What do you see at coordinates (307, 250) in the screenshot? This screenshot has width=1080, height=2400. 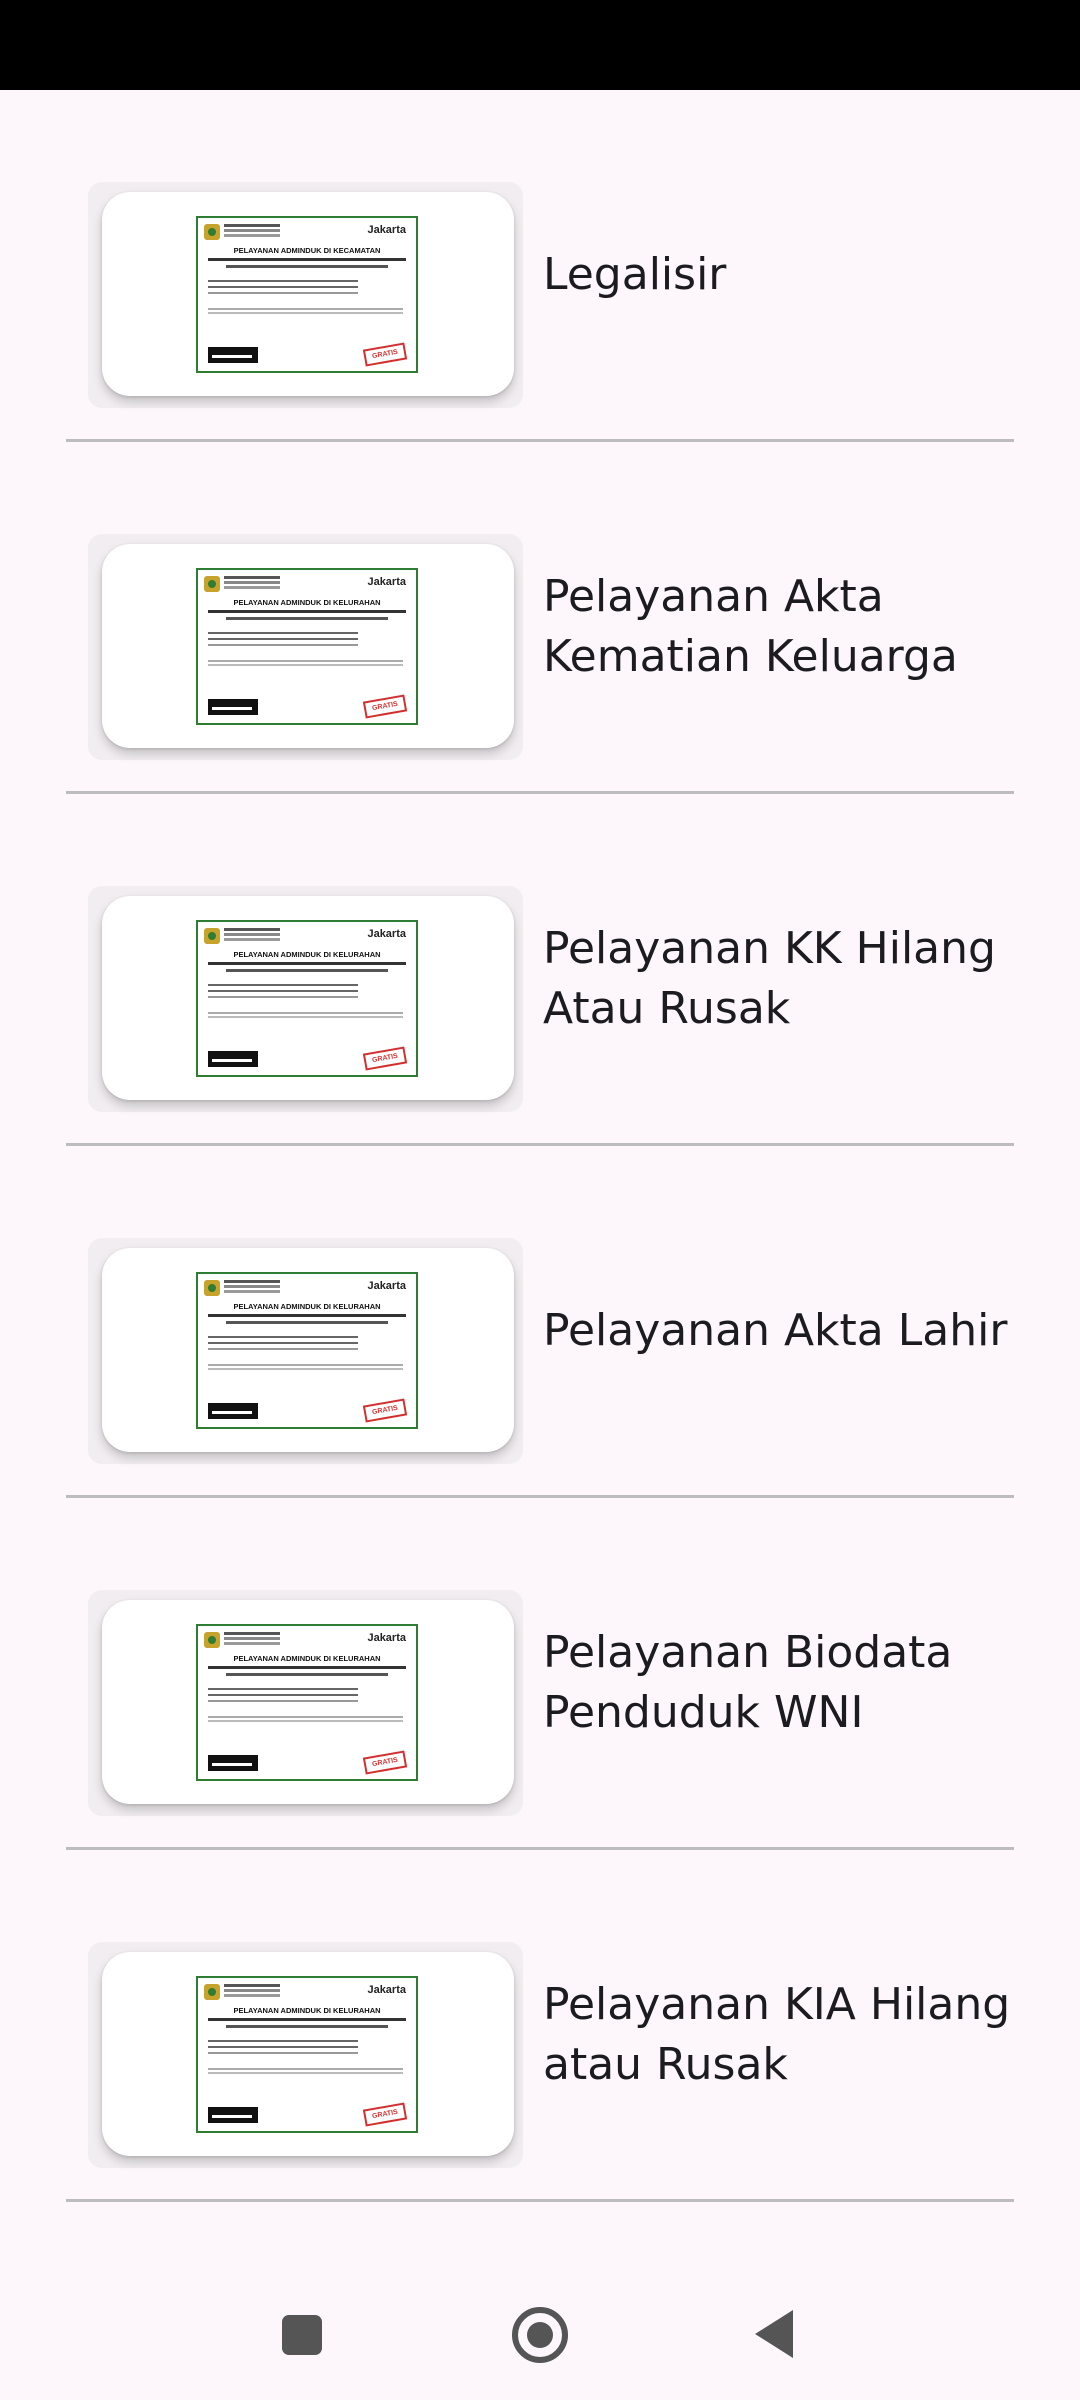 I see `poster-title: PELAYANAN ADMINDUK DI KECAMATAN` at bounding box center [307, 250].